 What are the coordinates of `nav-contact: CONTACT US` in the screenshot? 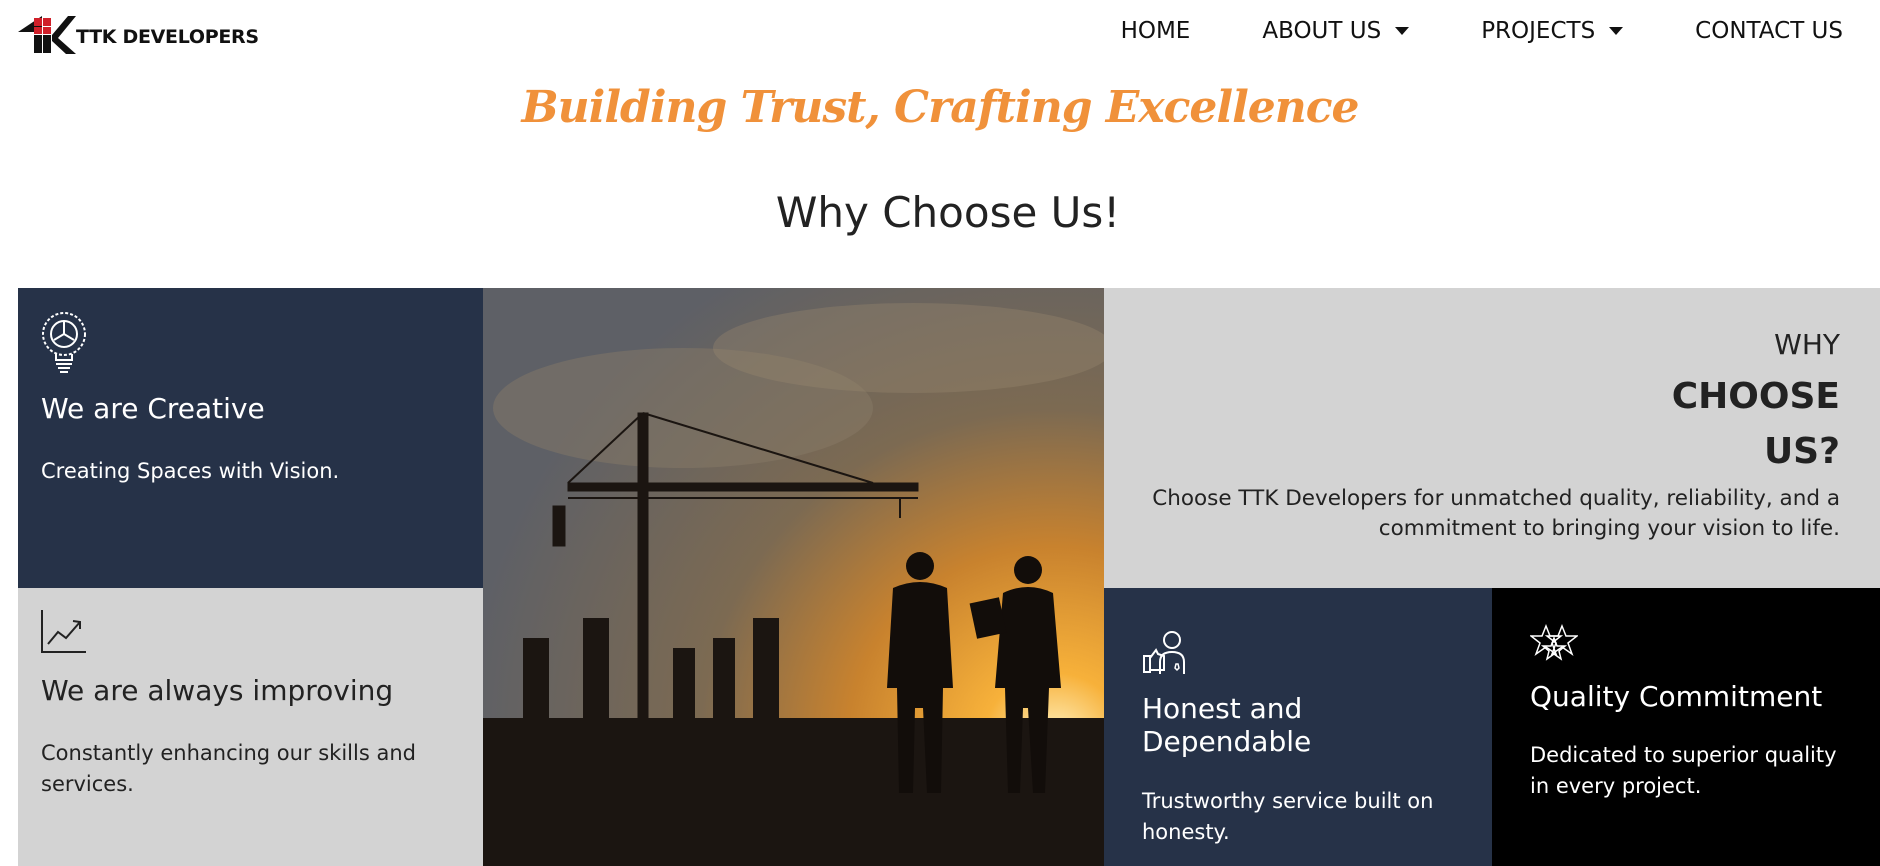 It's located at (1769, 31).